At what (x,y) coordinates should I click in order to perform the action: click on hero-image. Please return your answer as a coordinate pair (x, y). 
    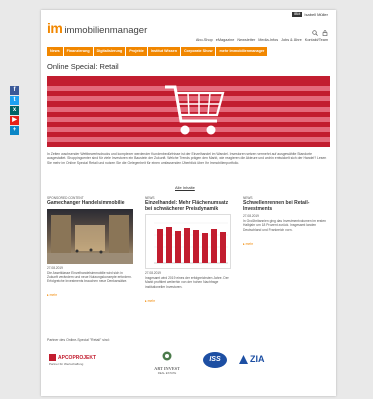
    Looking at the image, I should click on (188, 111).